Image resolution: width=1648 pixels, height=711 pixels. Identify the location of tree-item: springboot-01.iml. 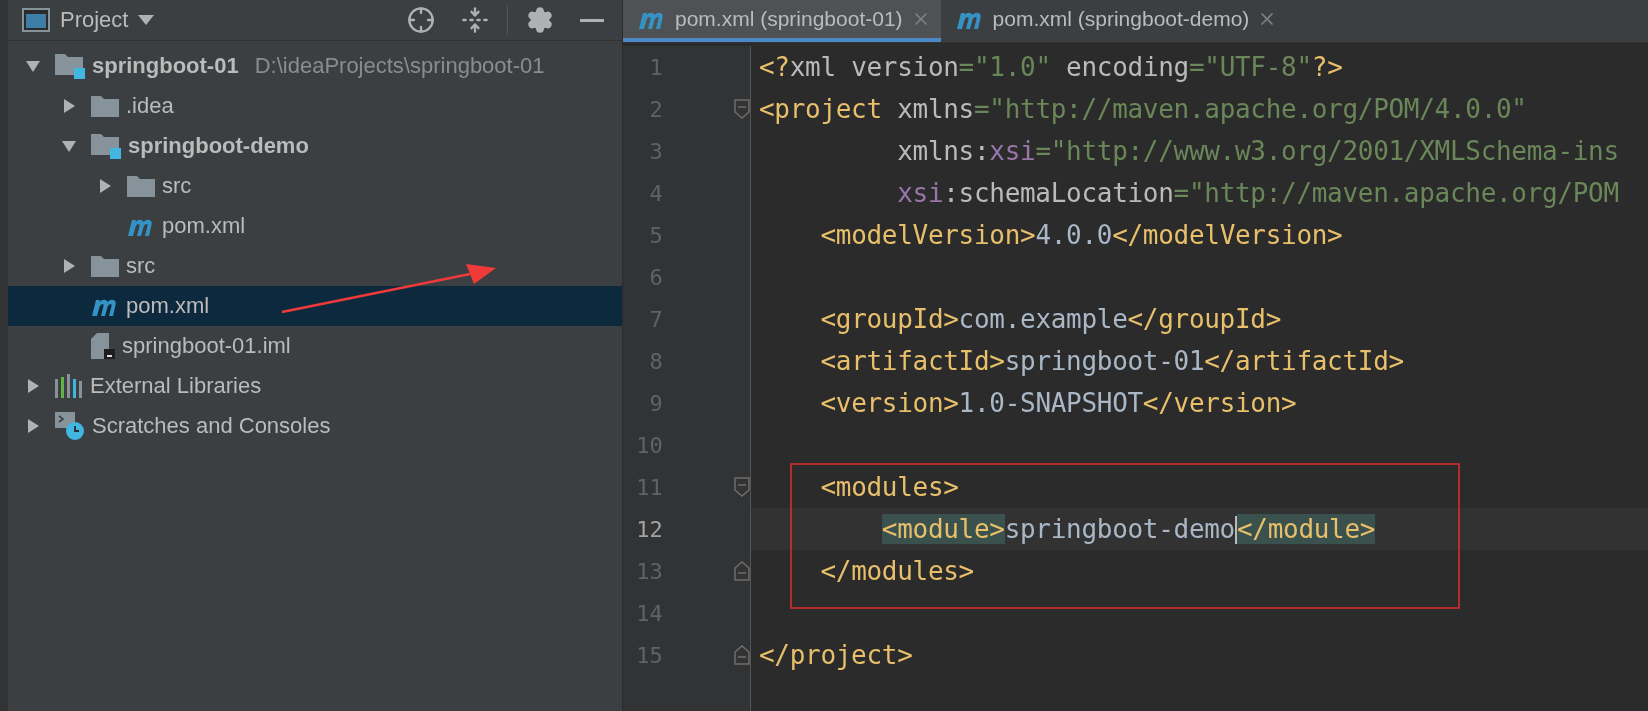
(315, 346).